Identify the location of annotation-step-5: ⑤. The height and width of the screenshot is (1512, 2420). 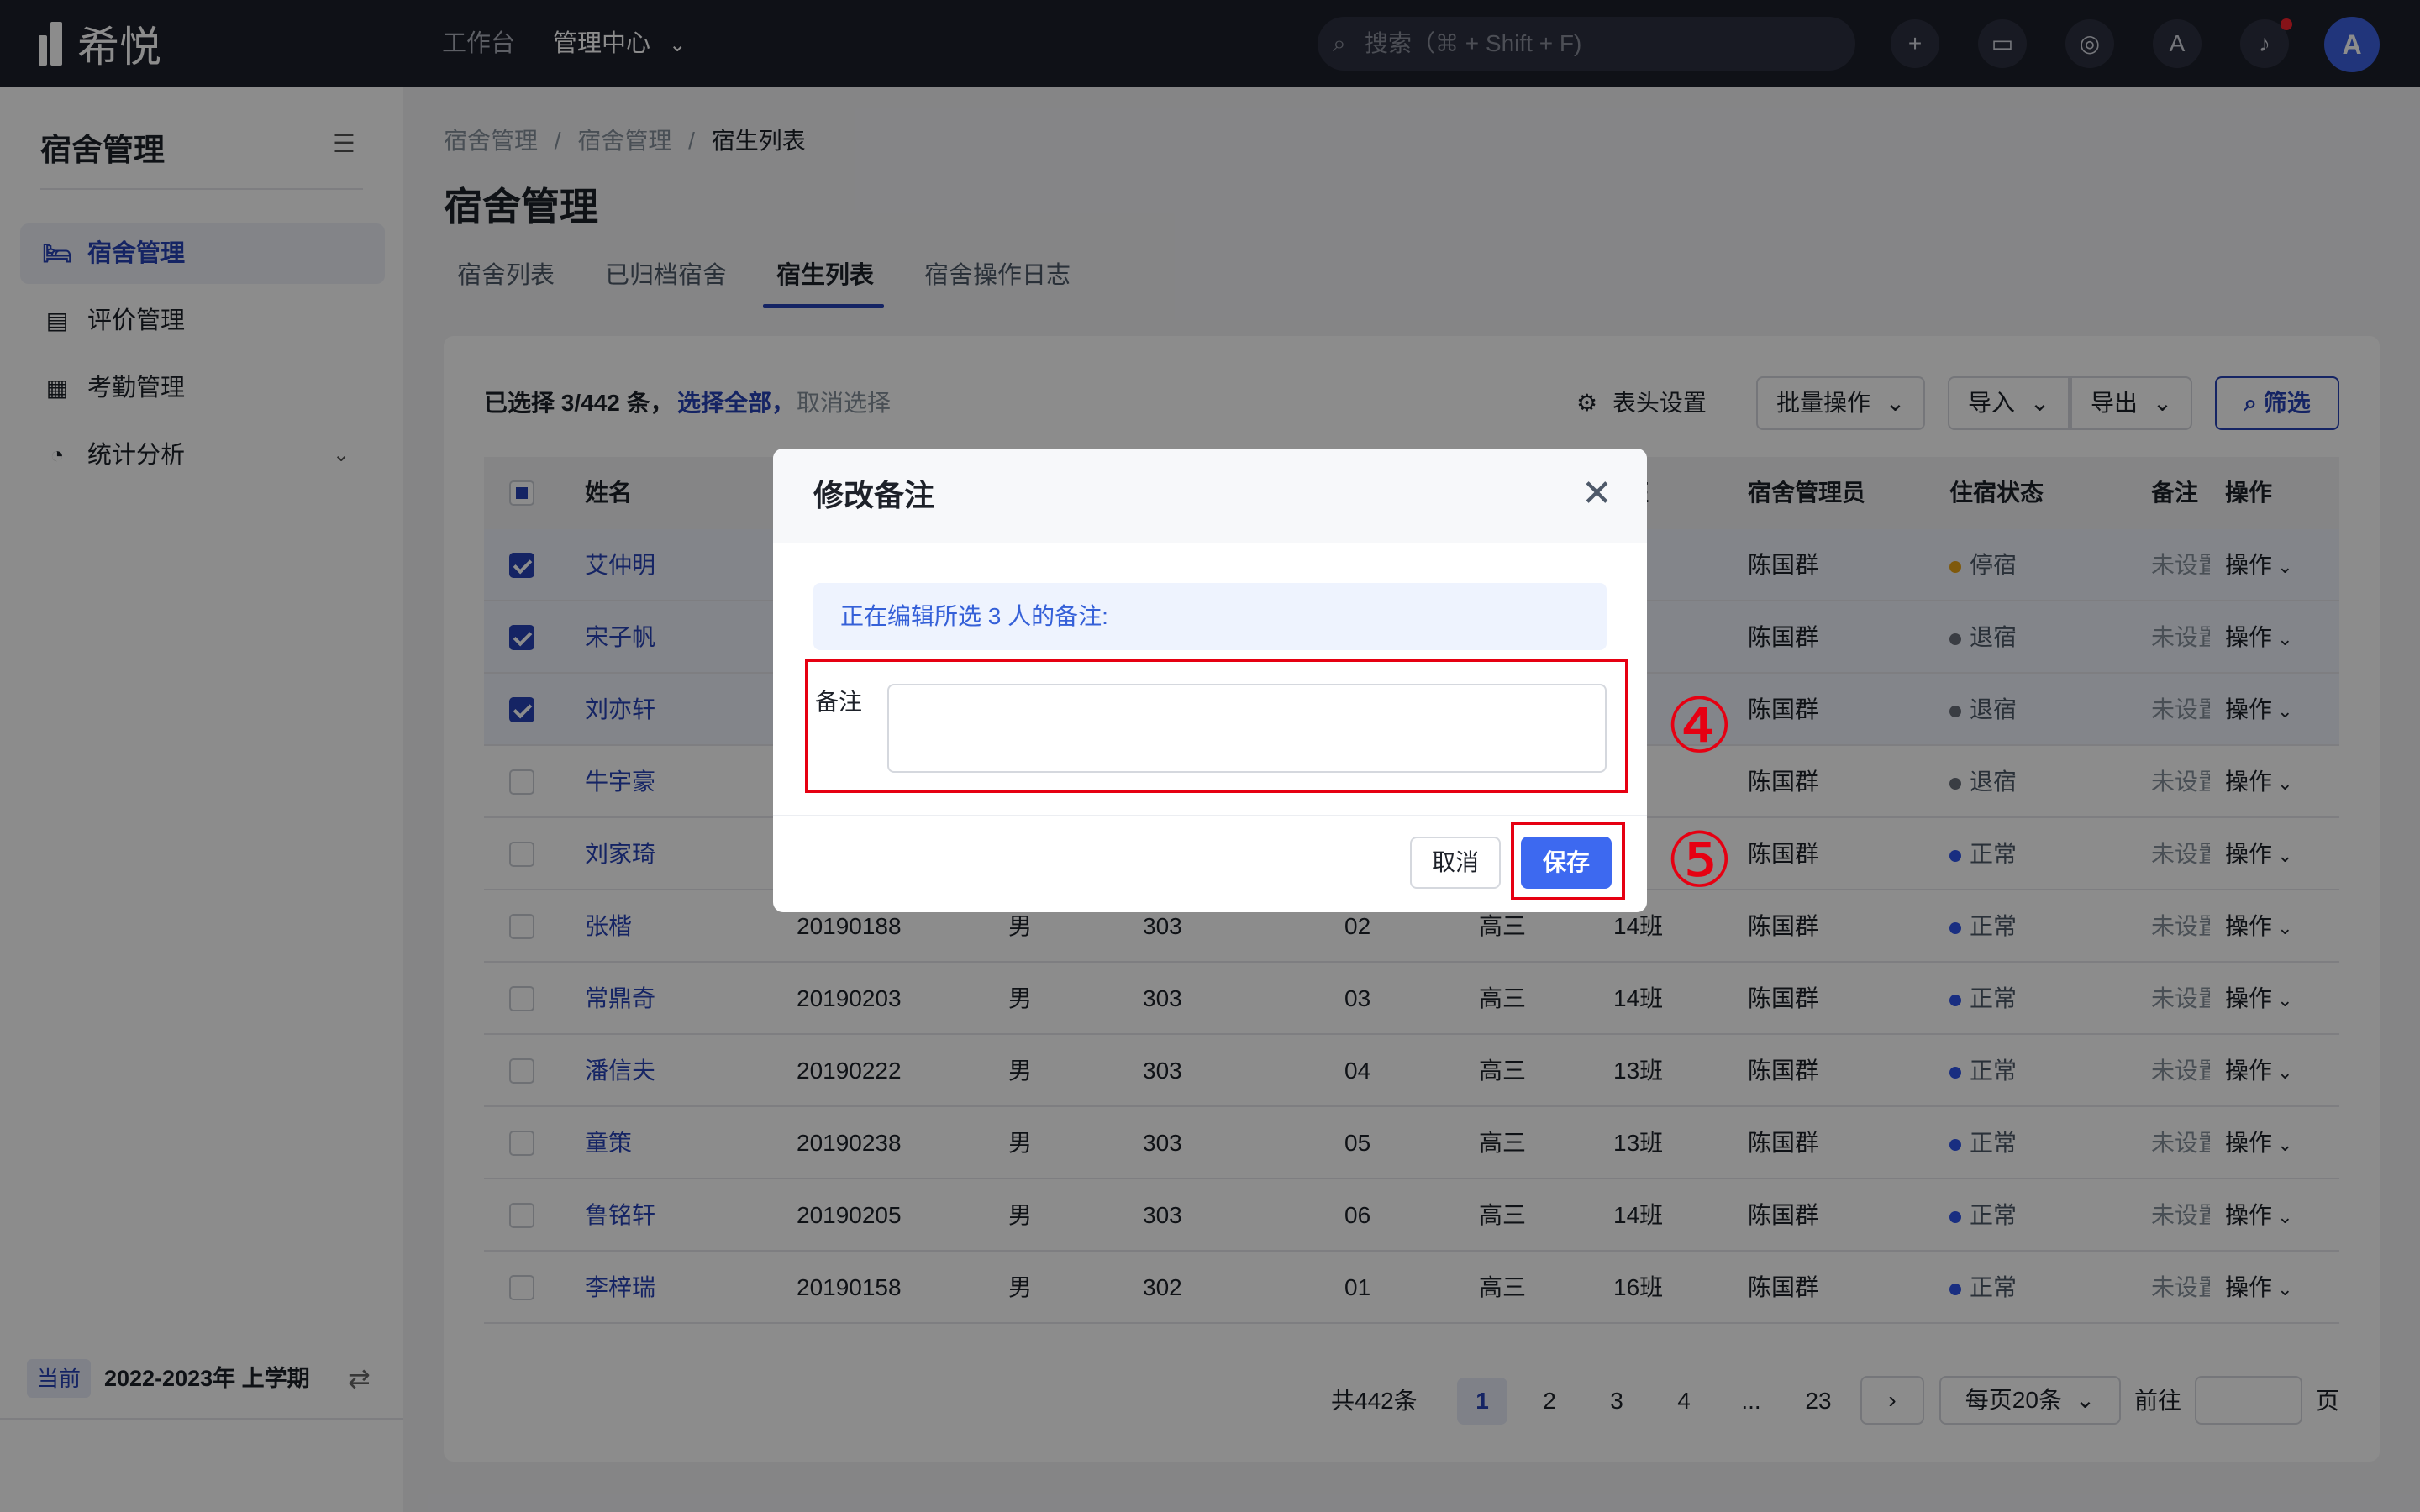
(1699, 860).